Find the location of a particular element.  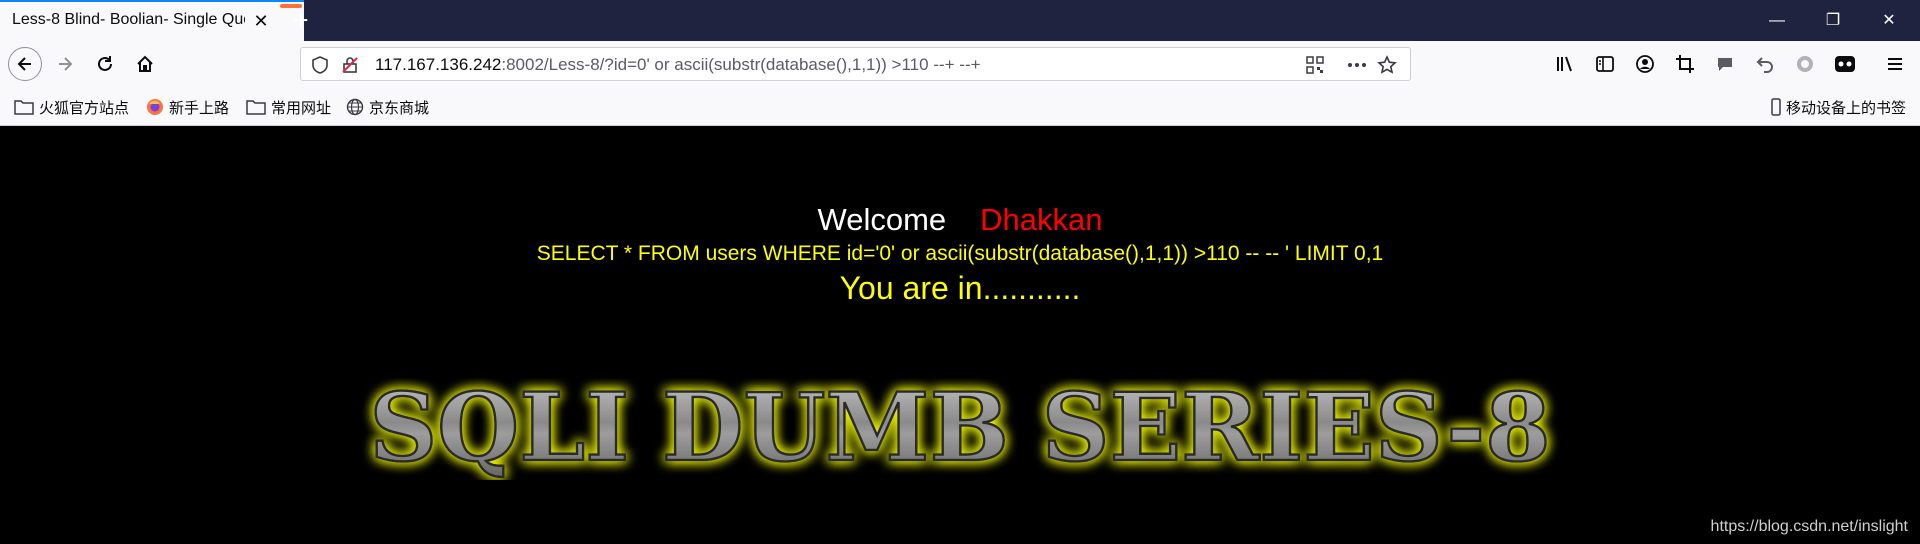

welcome-username: Dhakkan is located at coordinates (1041, 219).